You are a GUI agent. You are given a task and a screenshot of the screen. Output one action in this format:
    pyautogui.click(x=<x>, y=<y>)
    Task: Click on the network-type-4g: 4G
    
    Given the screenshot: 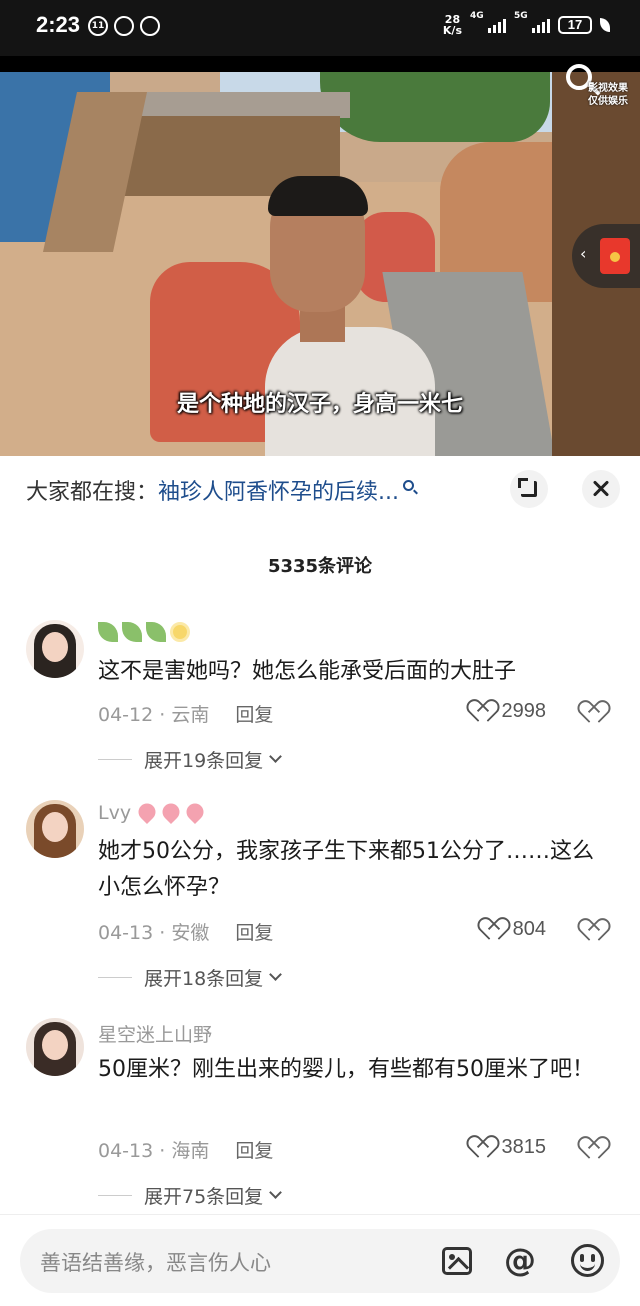 What is the action you would take?
    pyautogui.click(x=477, y=16)
    